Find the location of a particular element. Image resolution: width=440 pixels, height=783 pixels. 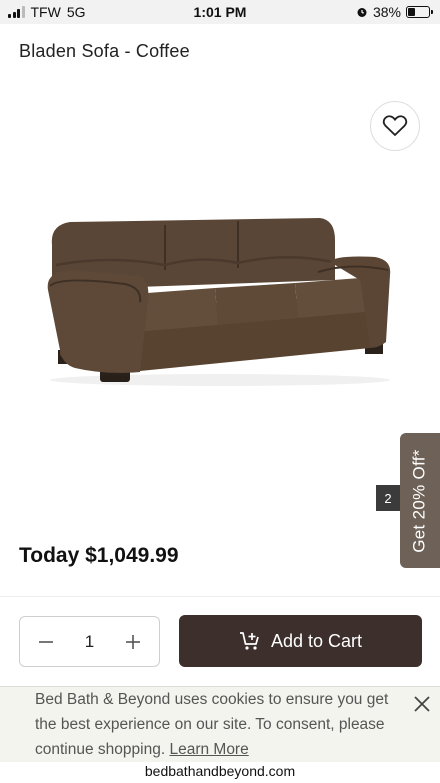

sofa-left-arm is located at coordinates (98, 321).